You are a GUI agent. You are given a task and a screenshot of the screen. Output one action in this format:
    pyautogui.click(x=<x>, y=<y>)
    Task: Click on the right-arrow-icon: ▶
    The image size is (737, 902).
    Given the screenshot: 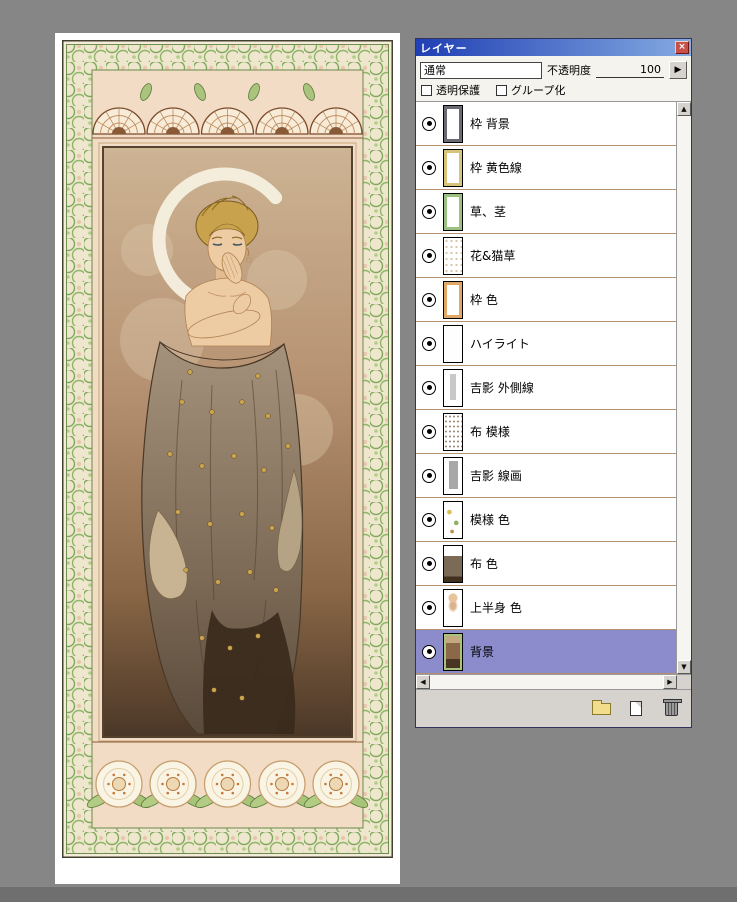 What is the action you would take?
    pyautogui.click(x=670, y=682)
    